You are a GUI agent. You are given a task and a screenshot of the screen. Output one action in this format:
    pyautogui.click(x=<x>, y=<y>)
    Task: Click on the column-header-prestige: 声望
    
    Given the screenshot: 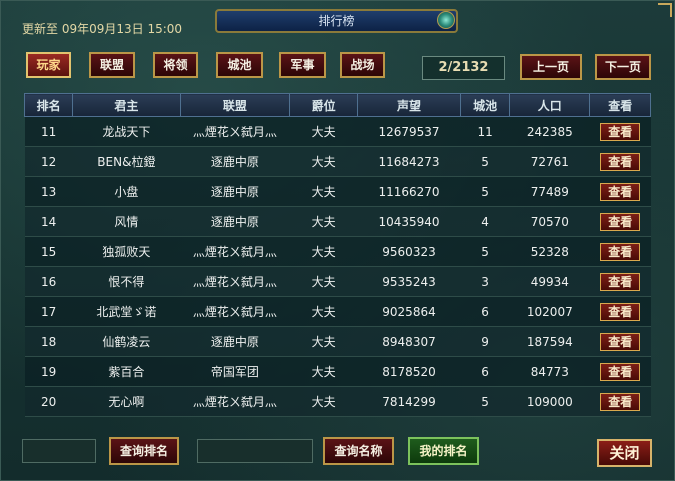 What is the action you would take?
    pyautogui.click(x=409, y=105)
    